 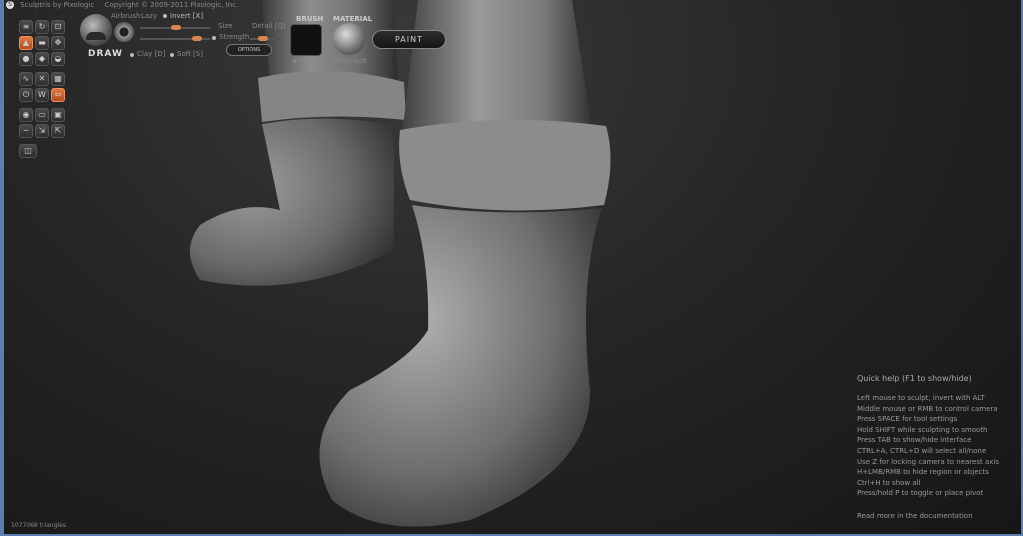 What do you see at coordinates (249, 50) in the screenshot?
I see `options-button: OPTIONS` at bounding box center [249, 50].